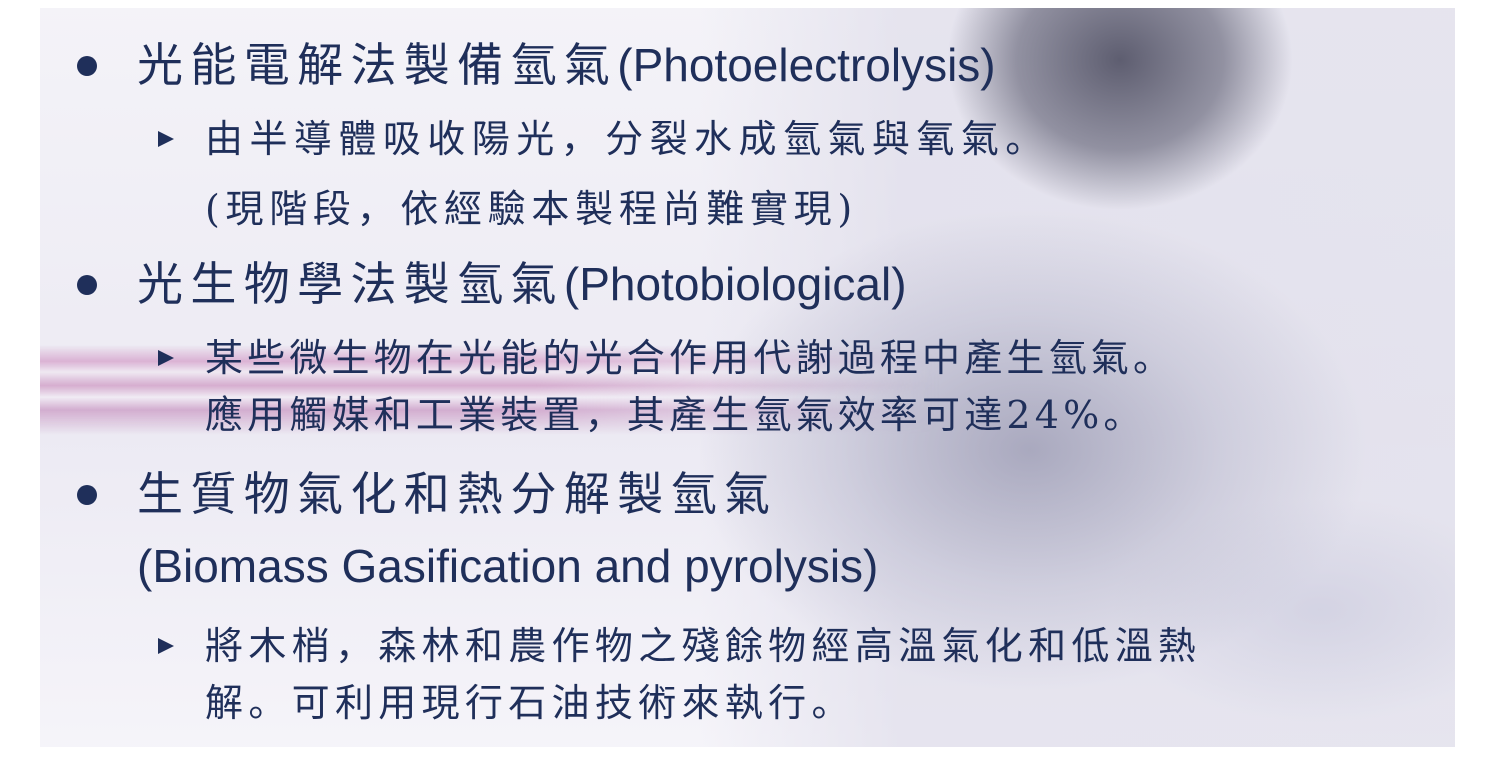 This screenshot has width=1500, height=777. Describe the element at coordinates (377, 65) in the screenshot. I see `section-1-heading-zh: 光能電解法製備氫氣` at that location.